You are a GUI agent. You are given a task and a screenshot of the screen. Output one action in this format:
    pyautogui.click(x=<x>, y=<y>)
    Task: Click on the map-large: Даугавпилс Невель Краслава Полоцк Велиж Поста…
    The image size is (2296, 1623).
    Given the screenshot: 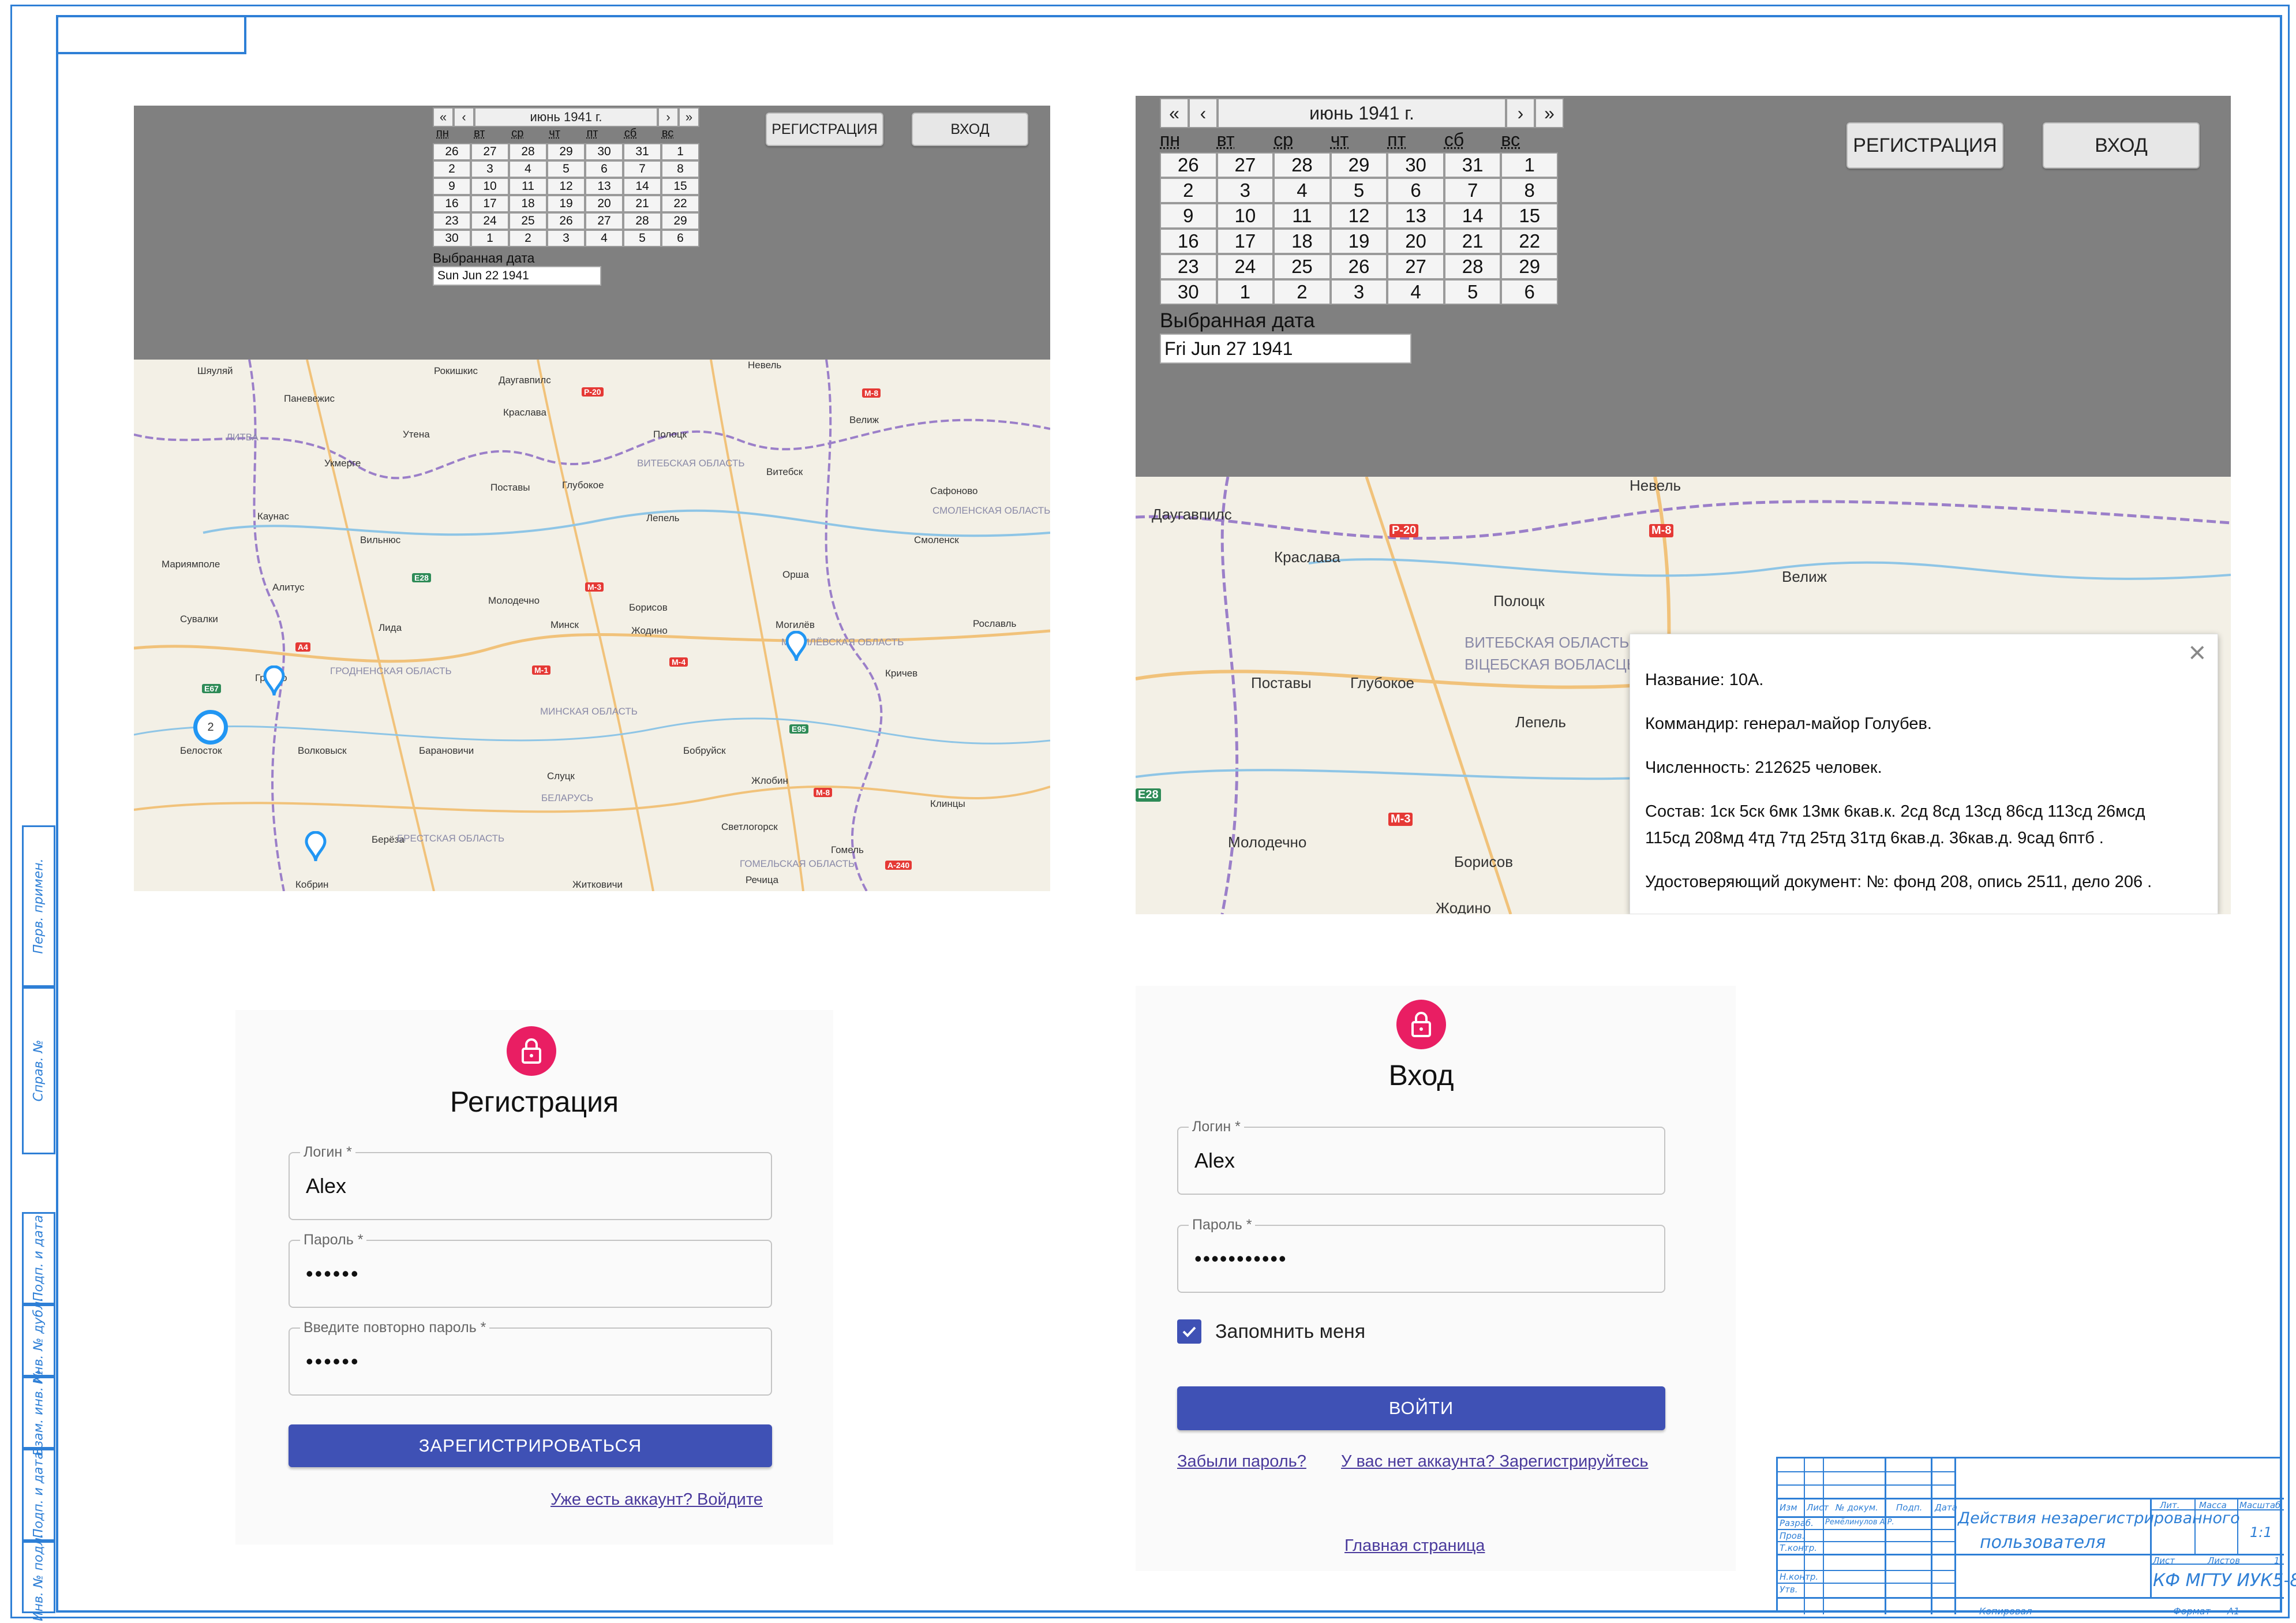 What is the action you would take?
    pyautogui.click(x=1683, y=696)
    